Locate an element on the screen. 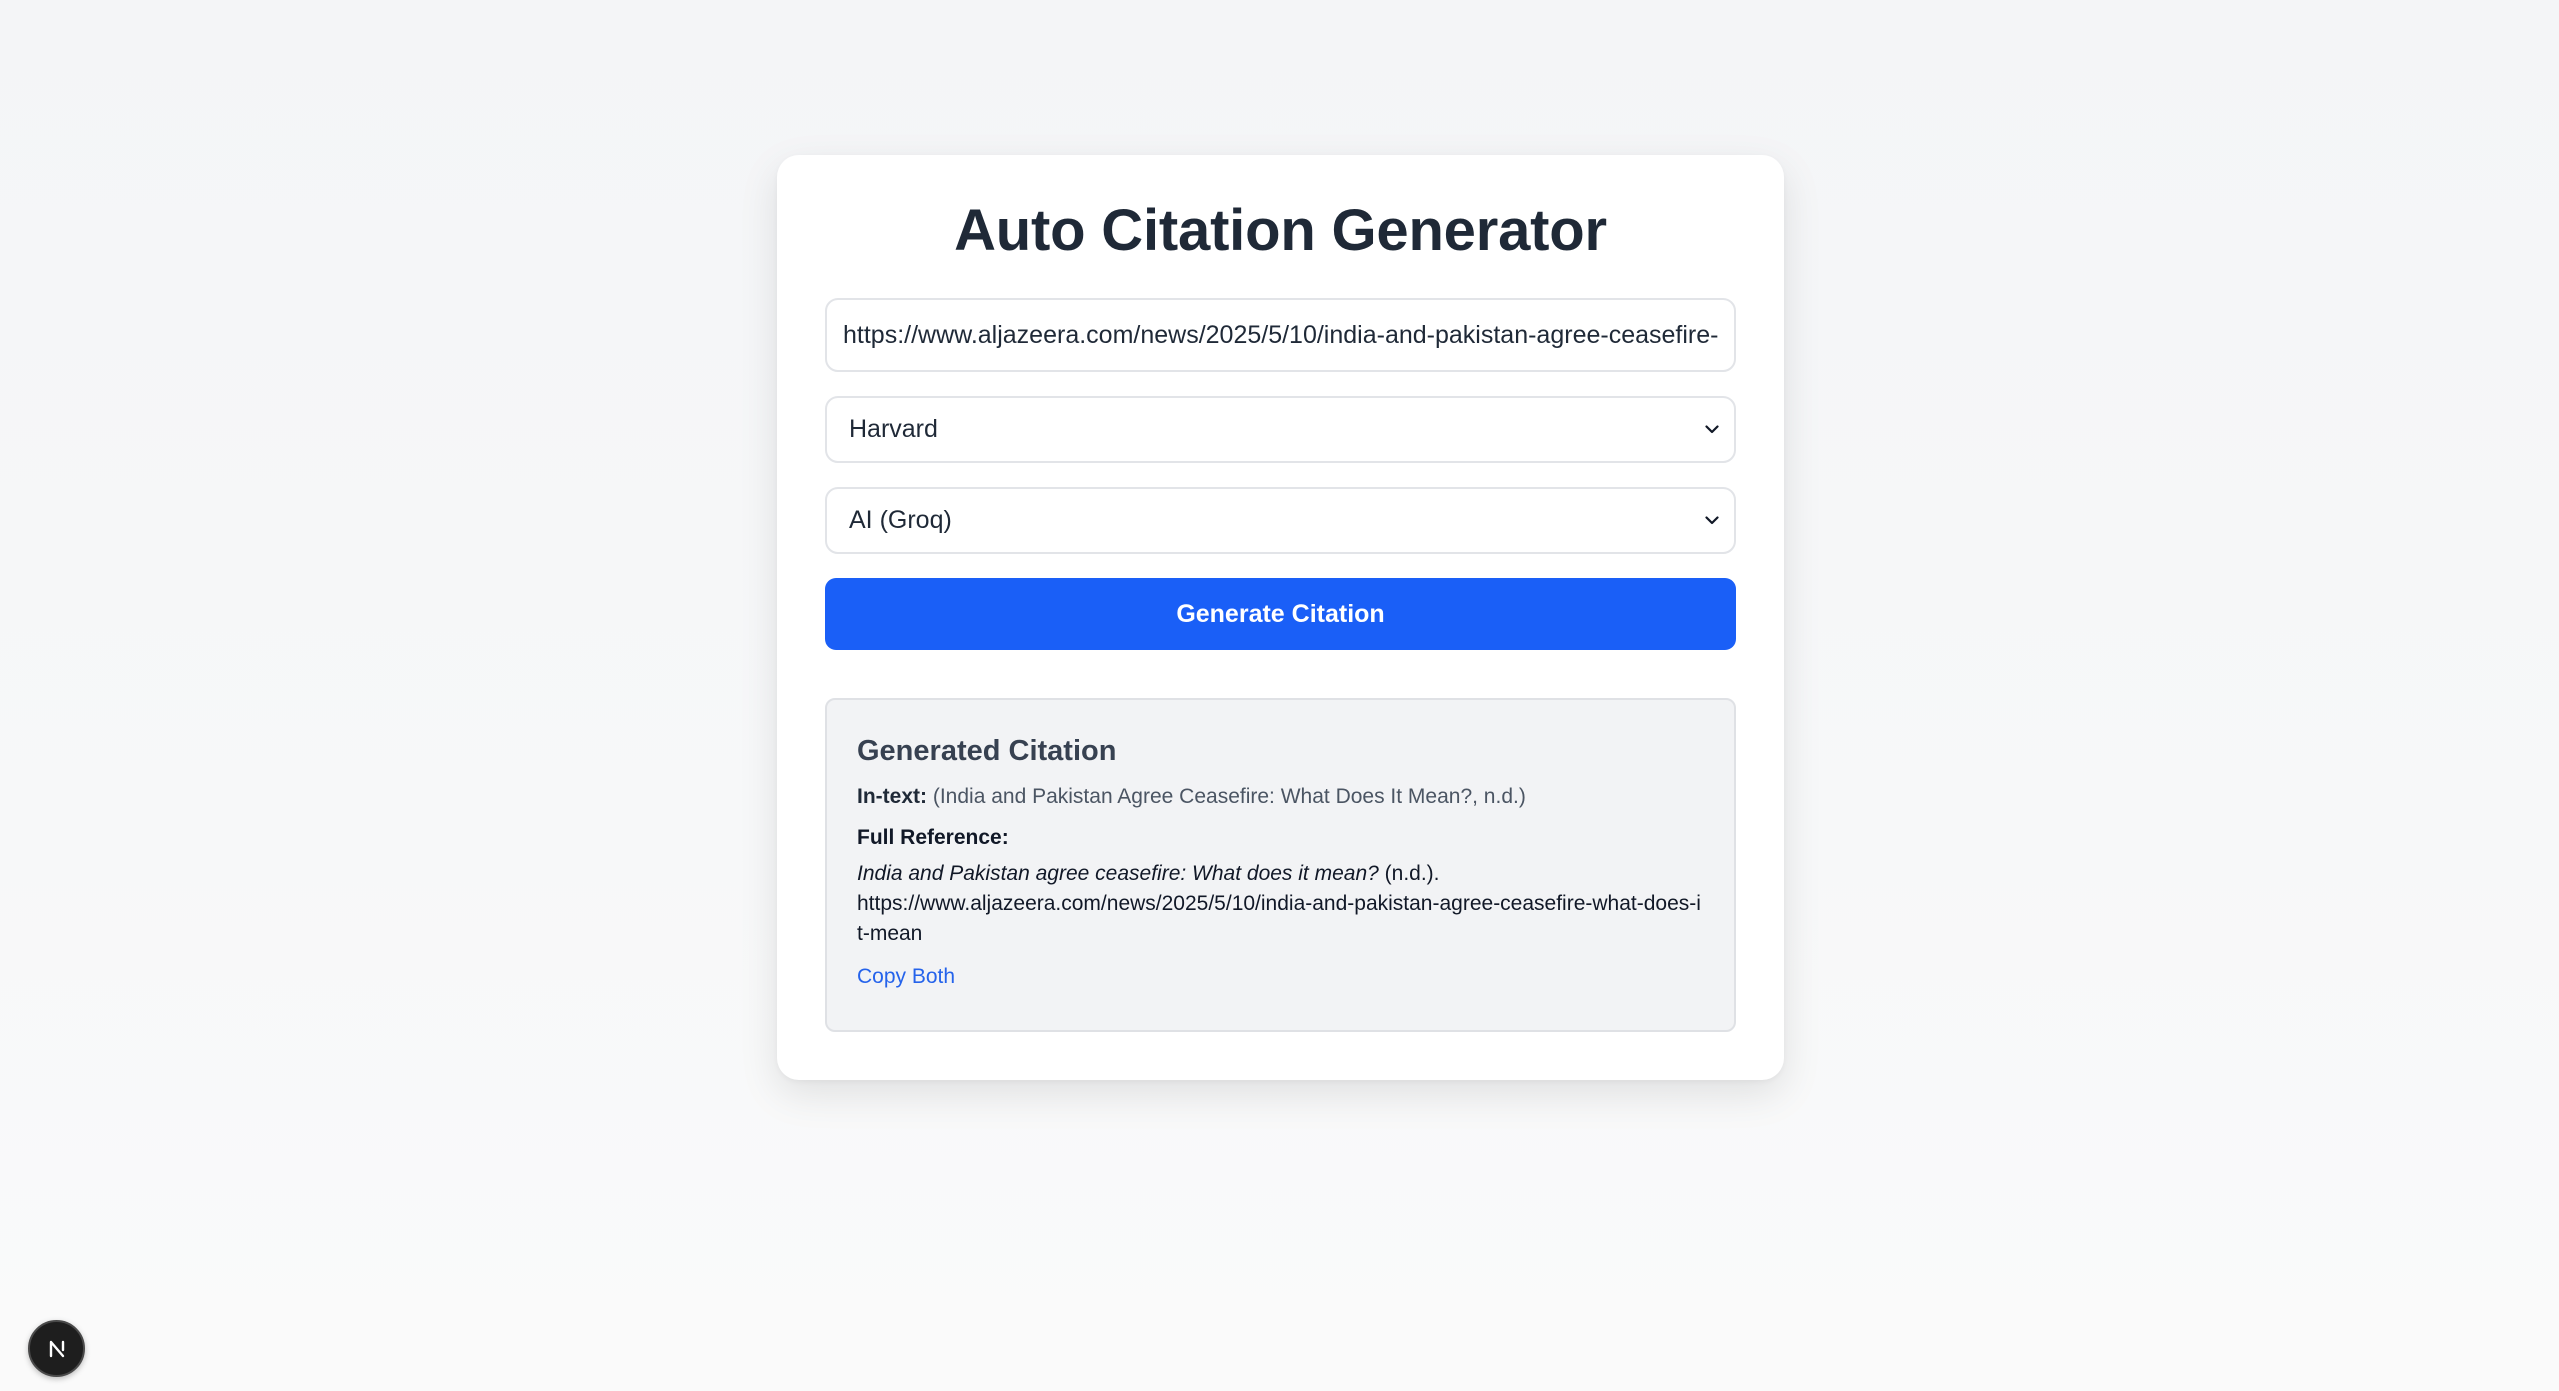 The height and width of the screenshot is (1391, 2559). page-title: Auto Citation Generator is located at coordinates (1280, 230).